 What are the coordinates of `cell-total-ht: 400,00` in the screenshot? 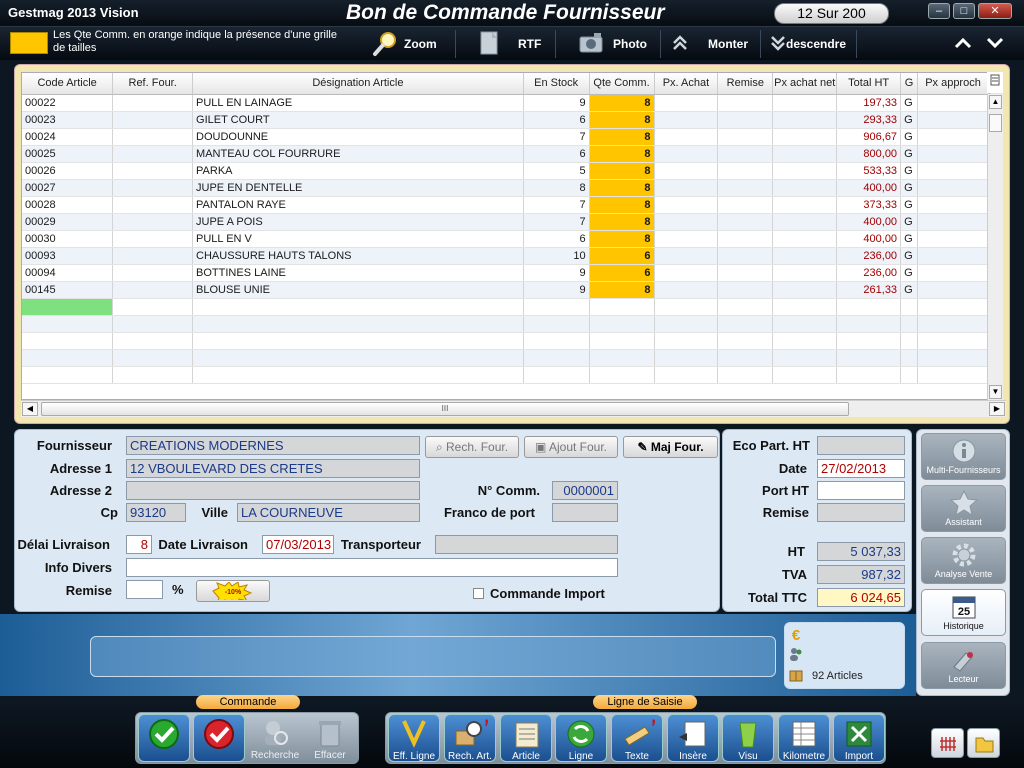 It's located at (869, 188).